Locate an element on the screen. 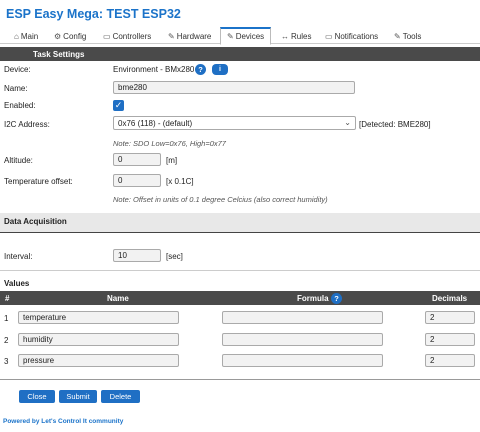  tab-config: ⚙ Config is located at coordinates (70, 36).